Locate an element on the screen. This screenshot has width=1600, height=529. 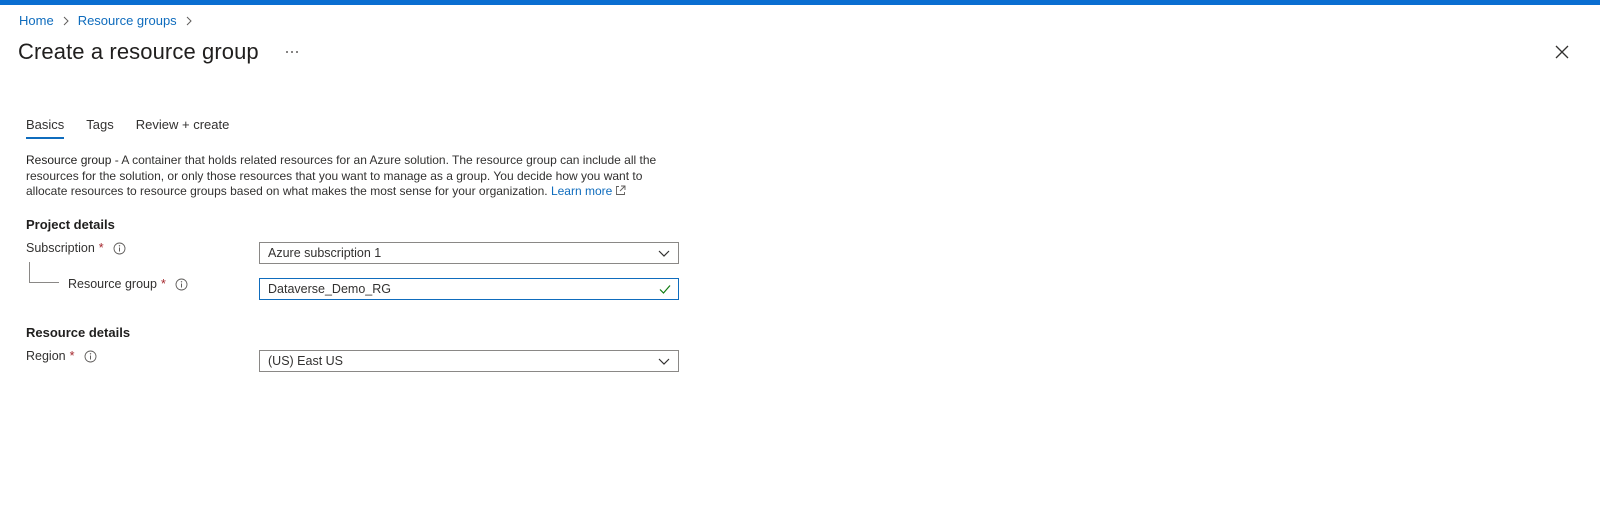
resource-group-input: Dataverse_Demo_RG is located at coordinates (469, 289).